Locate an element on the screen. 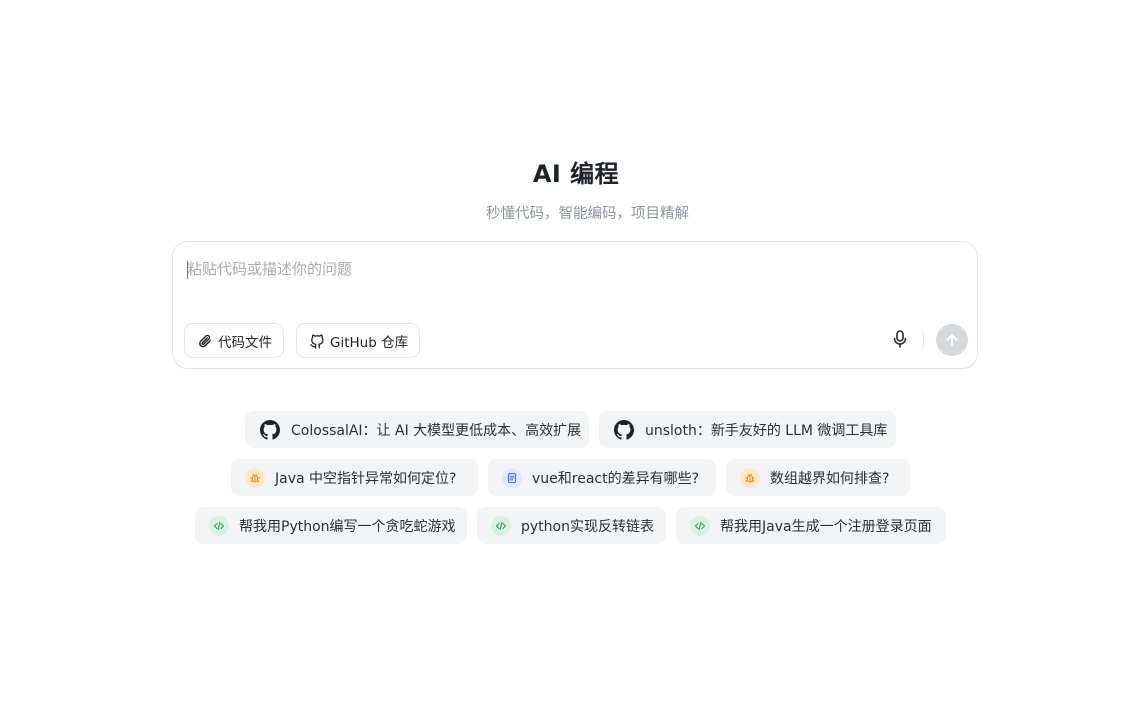 The image size is (1146, 726). paperclip-icon is located at coordinates (205, 341).